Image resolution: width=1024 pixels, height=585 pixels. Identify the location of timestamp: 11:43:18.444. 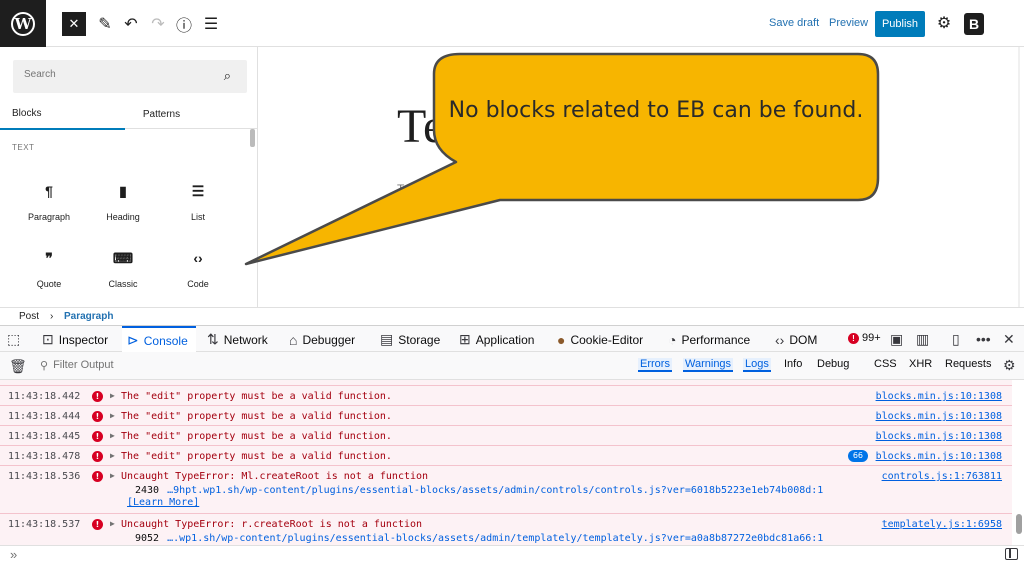
(44, 416).